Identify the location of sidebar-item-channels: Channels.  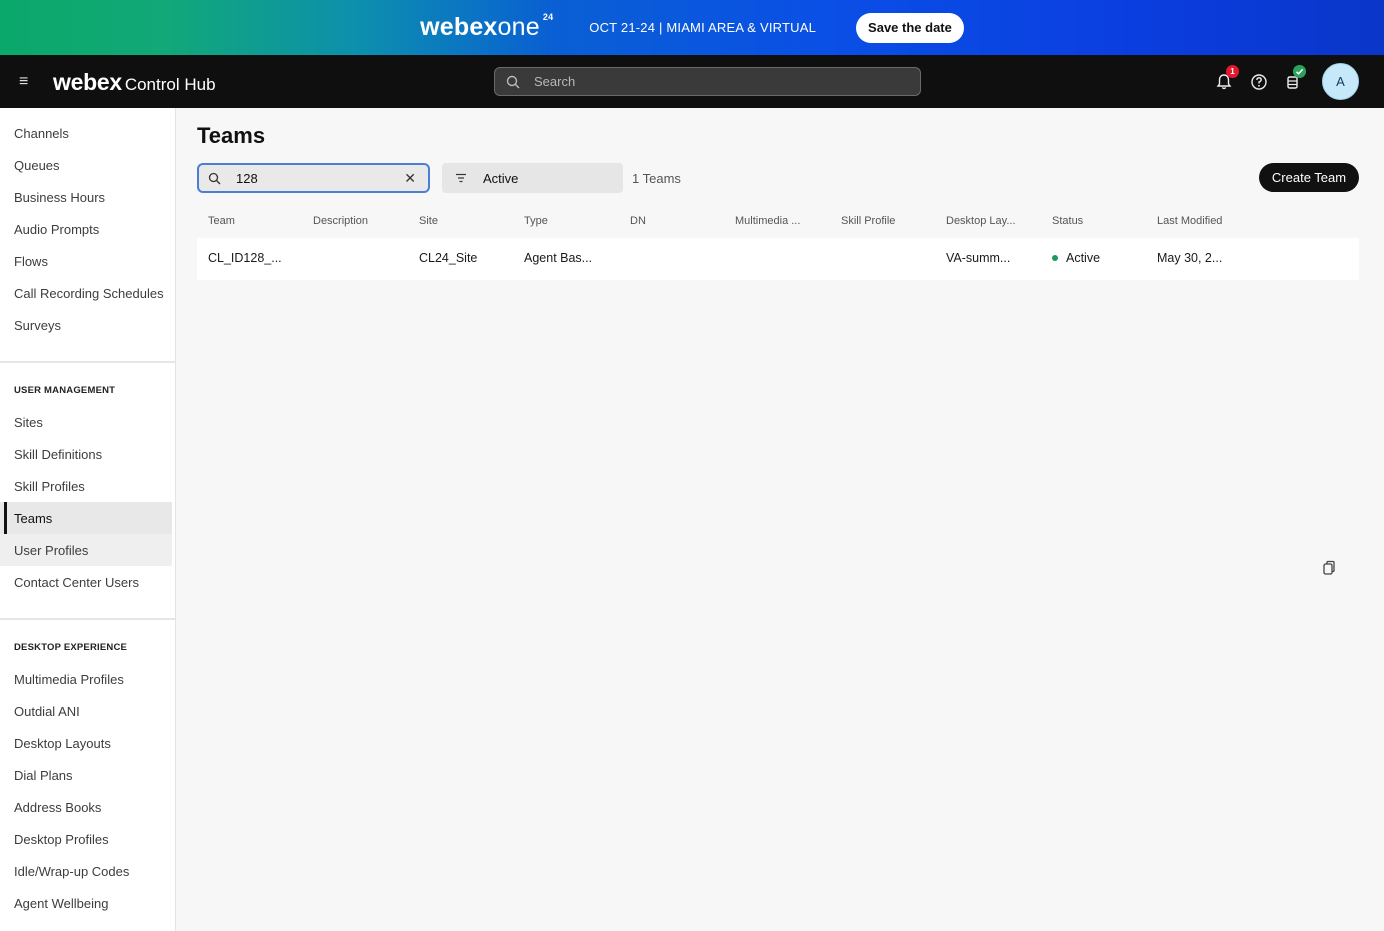
(86, 133).